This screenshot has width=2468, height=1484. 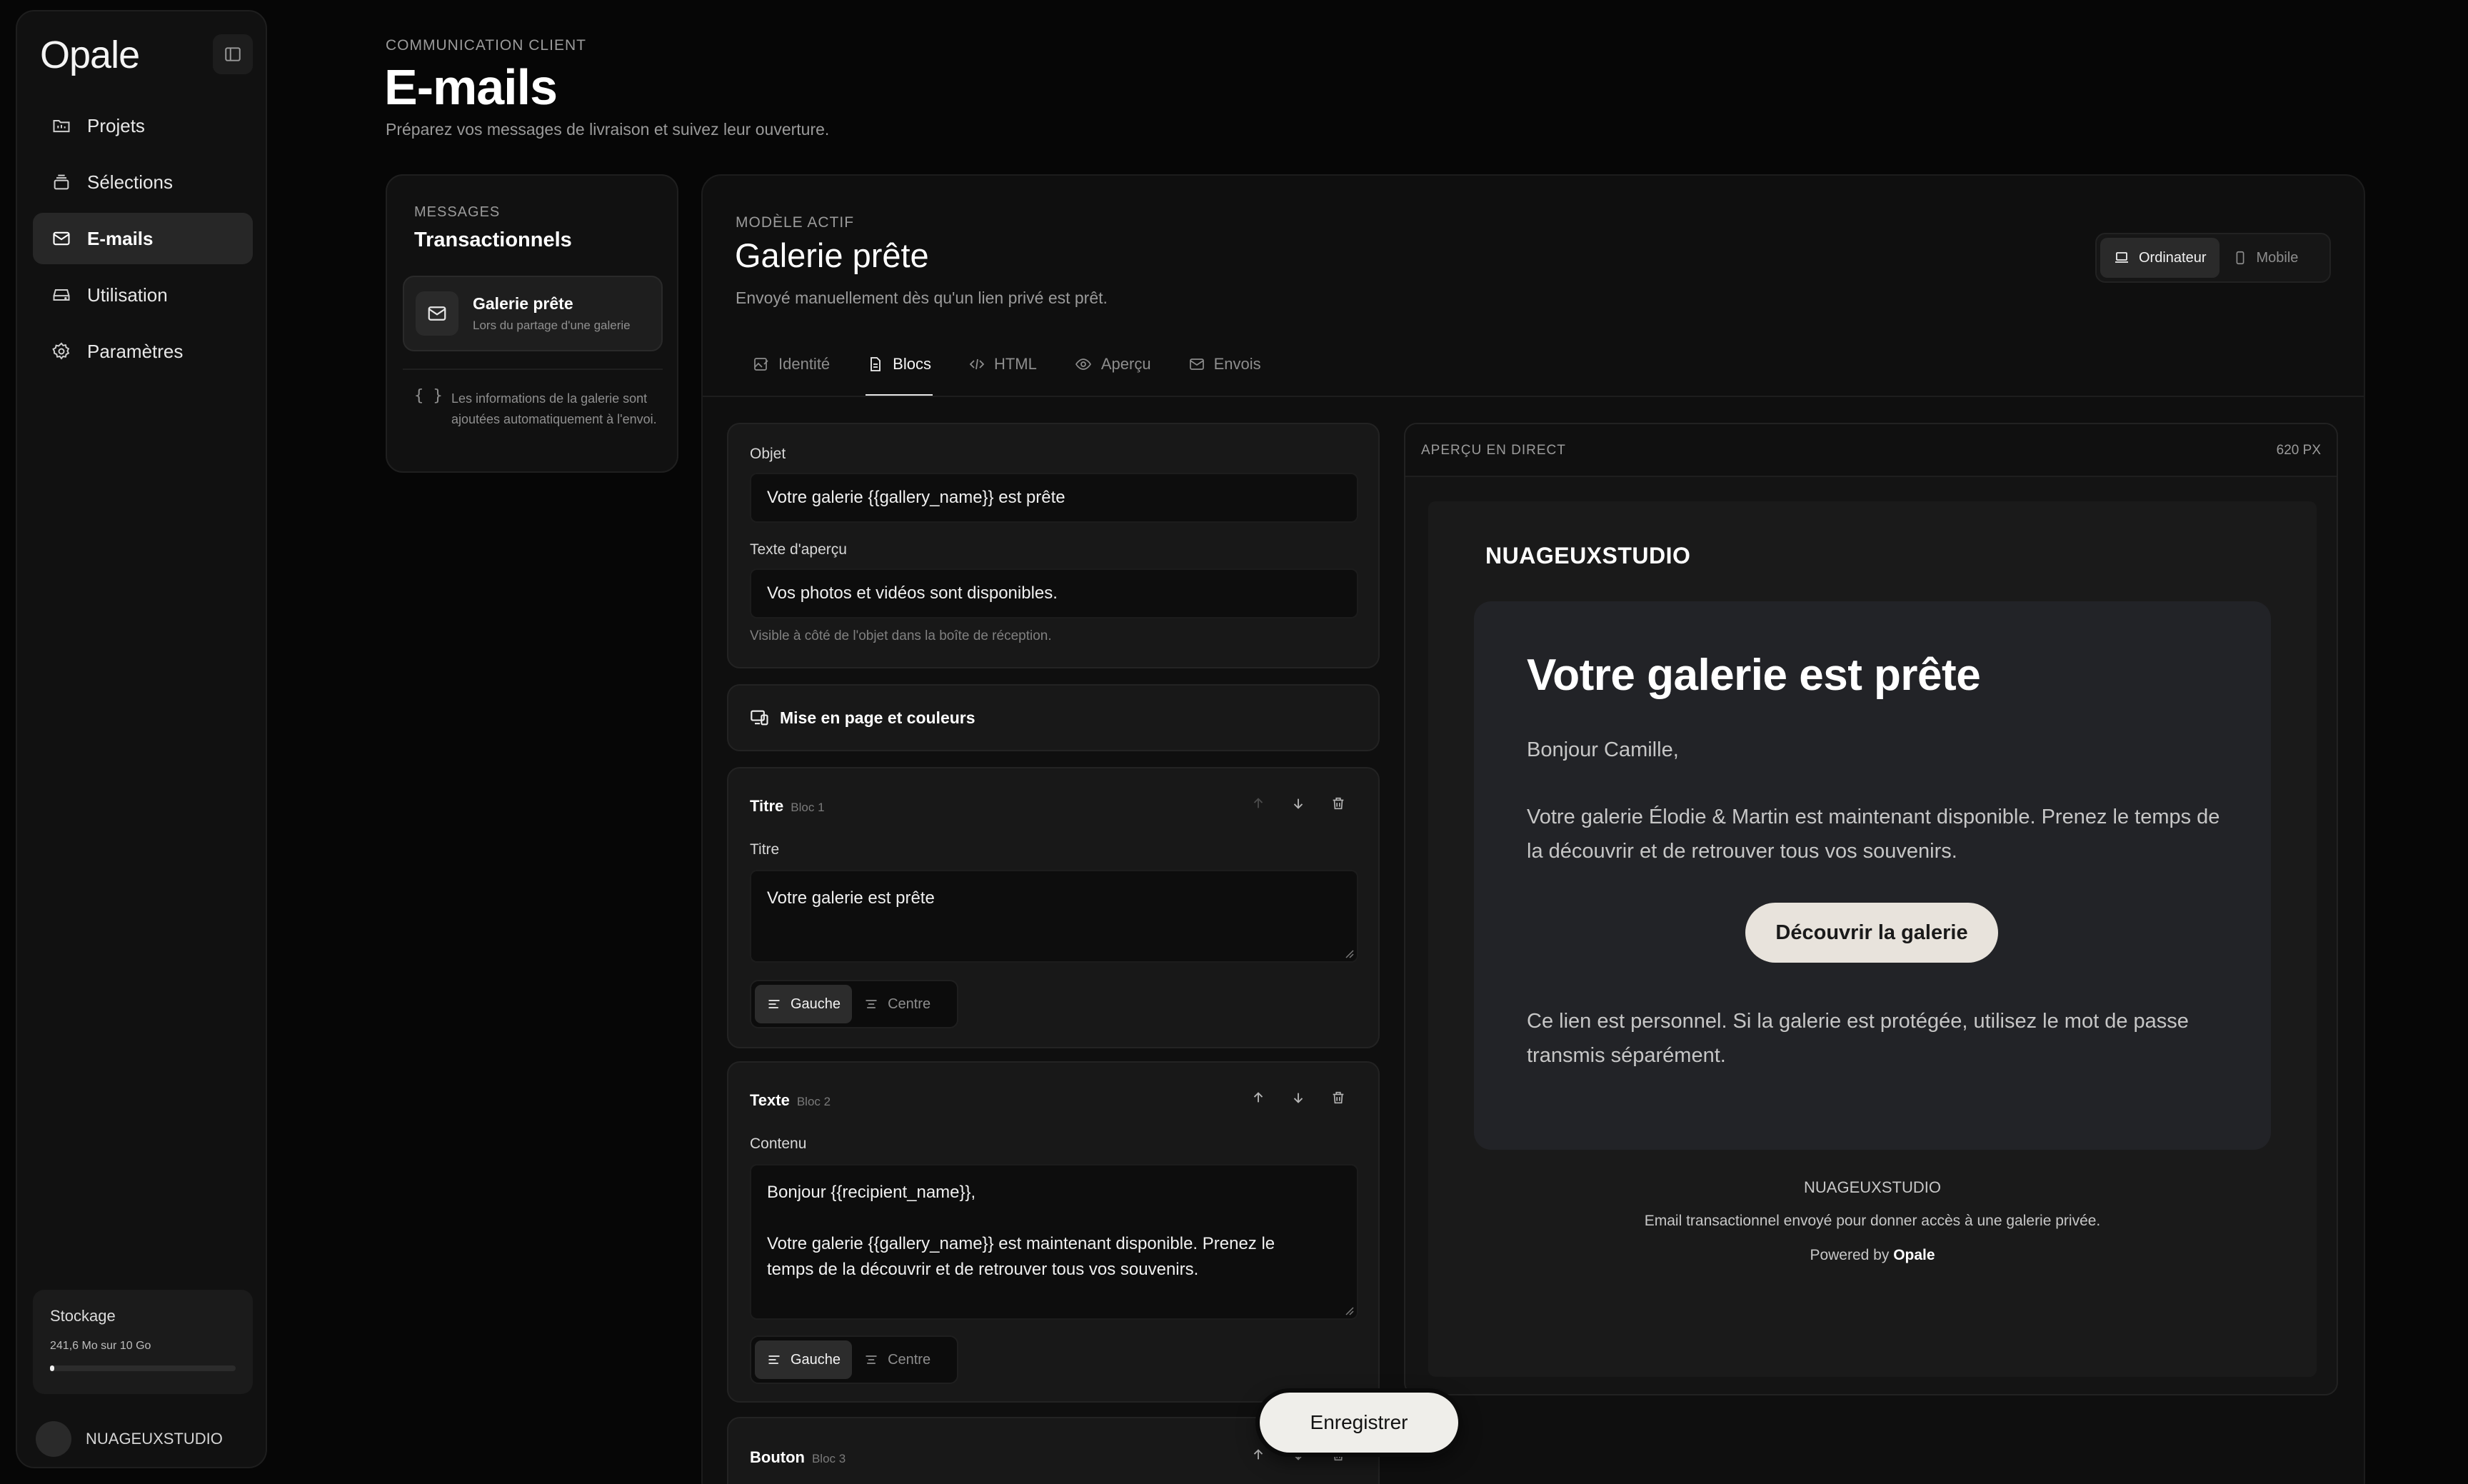 I want to click on nav-label: Projets, so click(x=116, y=125).